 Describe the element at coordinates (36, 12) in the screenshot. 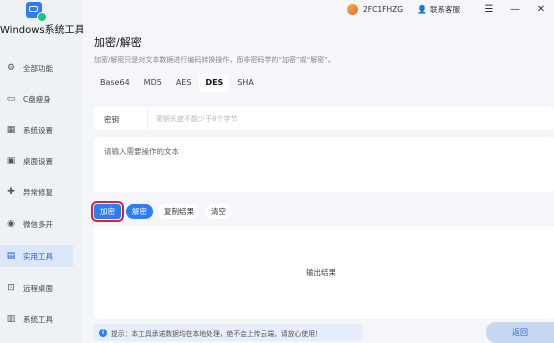

I see `app-logo-icon` at that location.